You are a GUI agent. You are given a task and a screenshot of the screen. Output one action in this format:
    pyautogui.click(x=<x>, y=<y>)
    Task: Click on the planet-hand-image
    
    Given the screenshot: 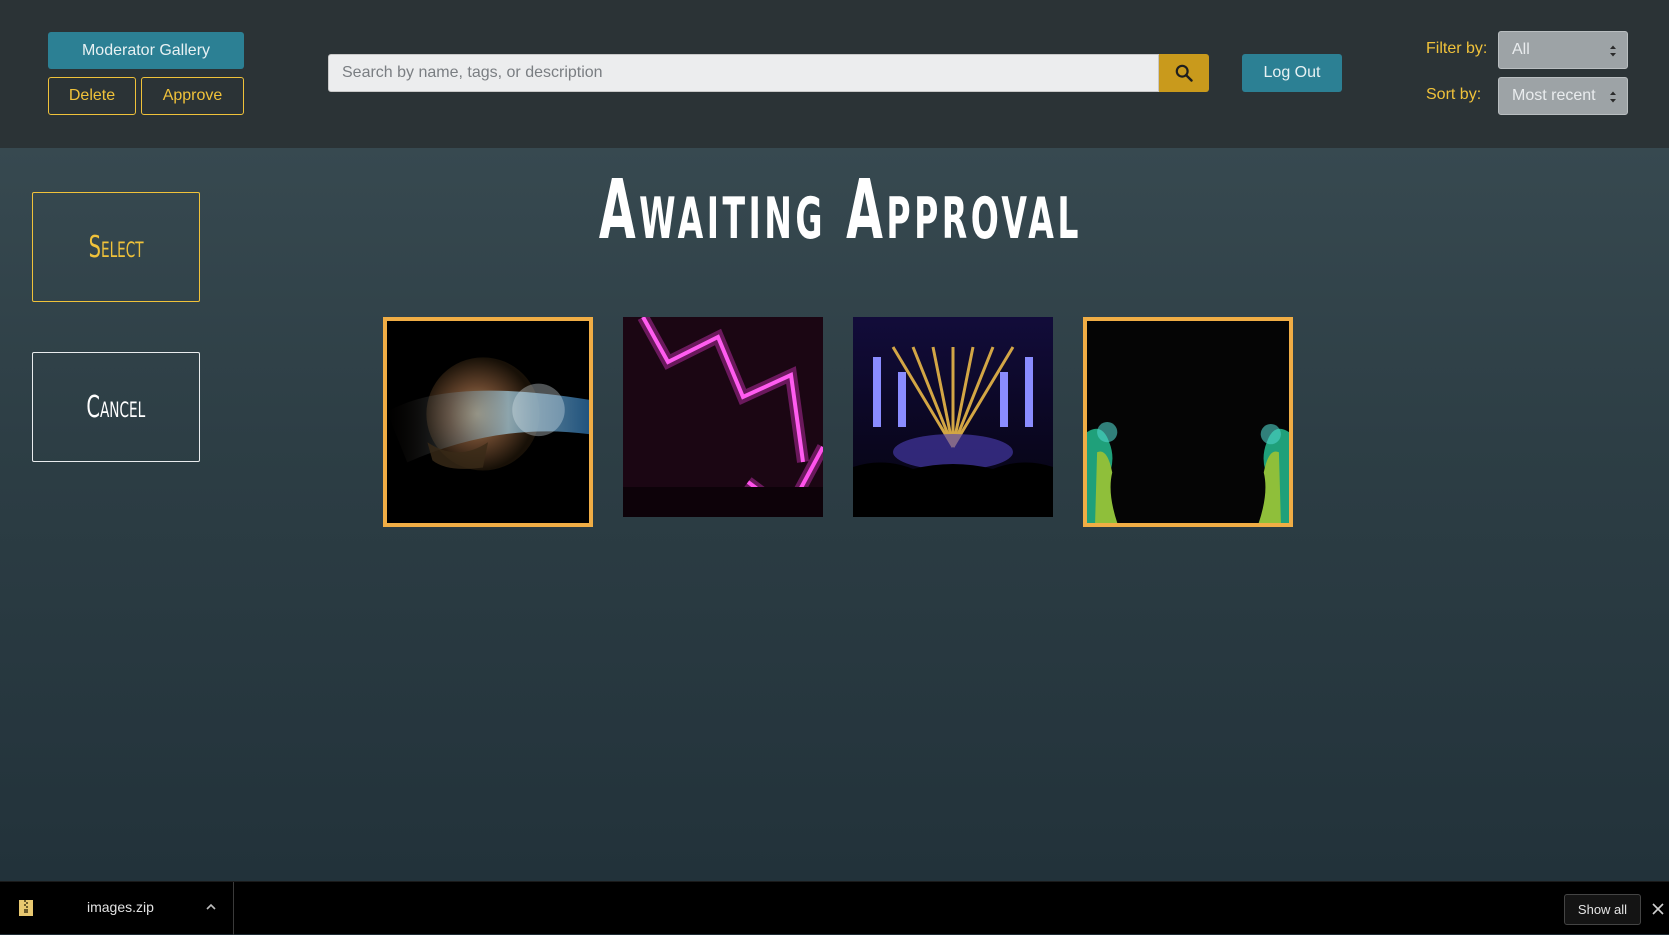 What is the action you would take?
    pyautogui.click(x=488, y=422)
    